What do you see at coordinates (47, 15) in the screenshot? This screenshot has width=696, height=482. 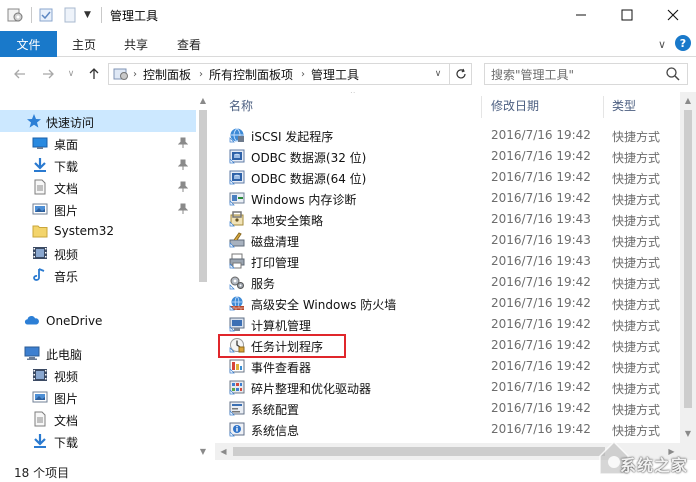 I see `checkbox-properties-icon` at bounding box center [47, 15].